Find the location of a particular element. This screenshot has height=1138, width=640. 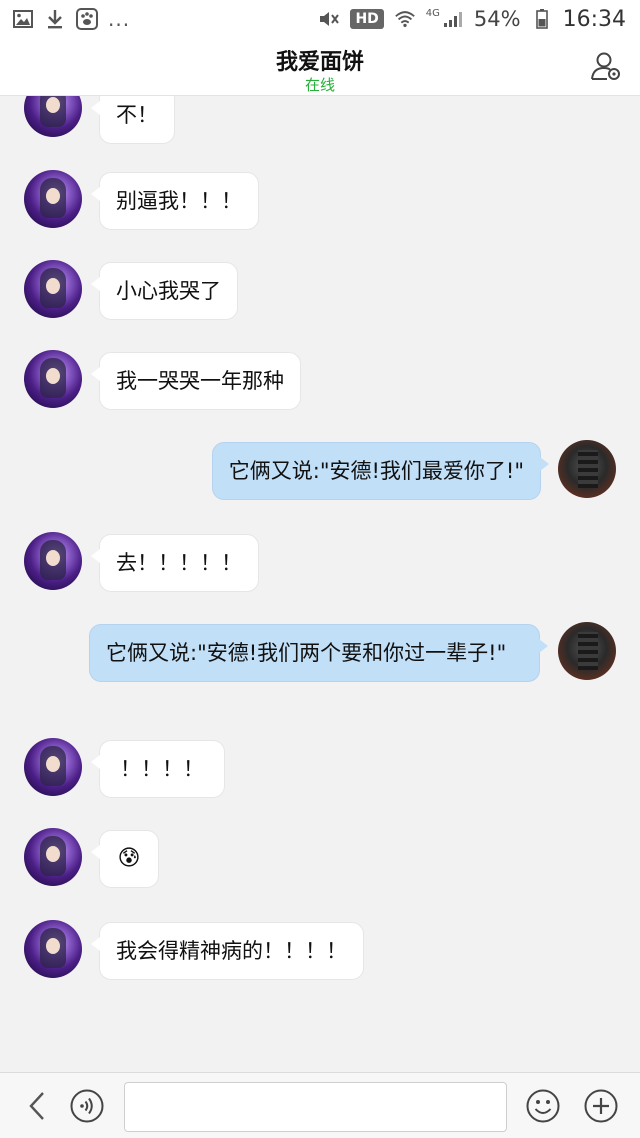

message-bubble-received: 😰 is located at coordinates (125, 859).